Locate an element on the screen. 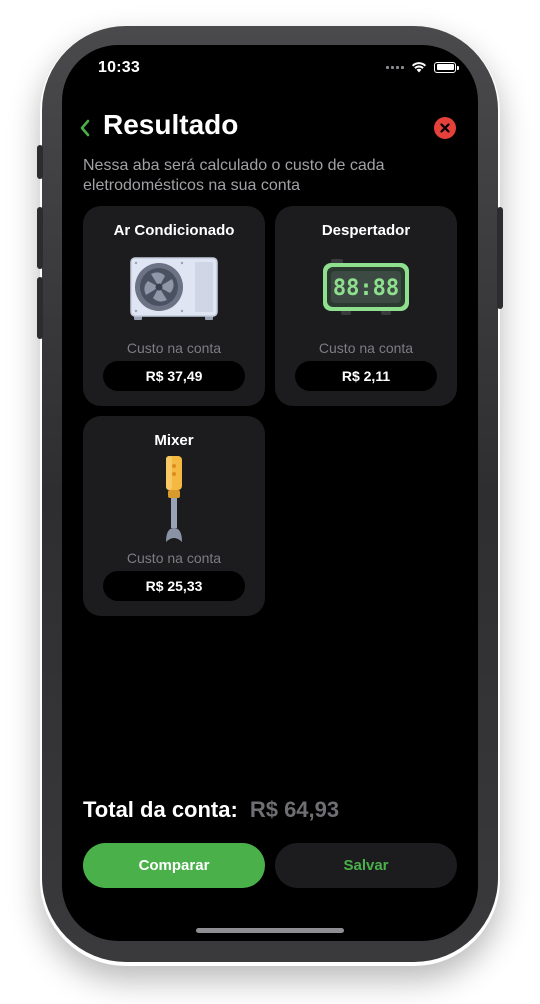  notch is located at coordinates (270, 61).